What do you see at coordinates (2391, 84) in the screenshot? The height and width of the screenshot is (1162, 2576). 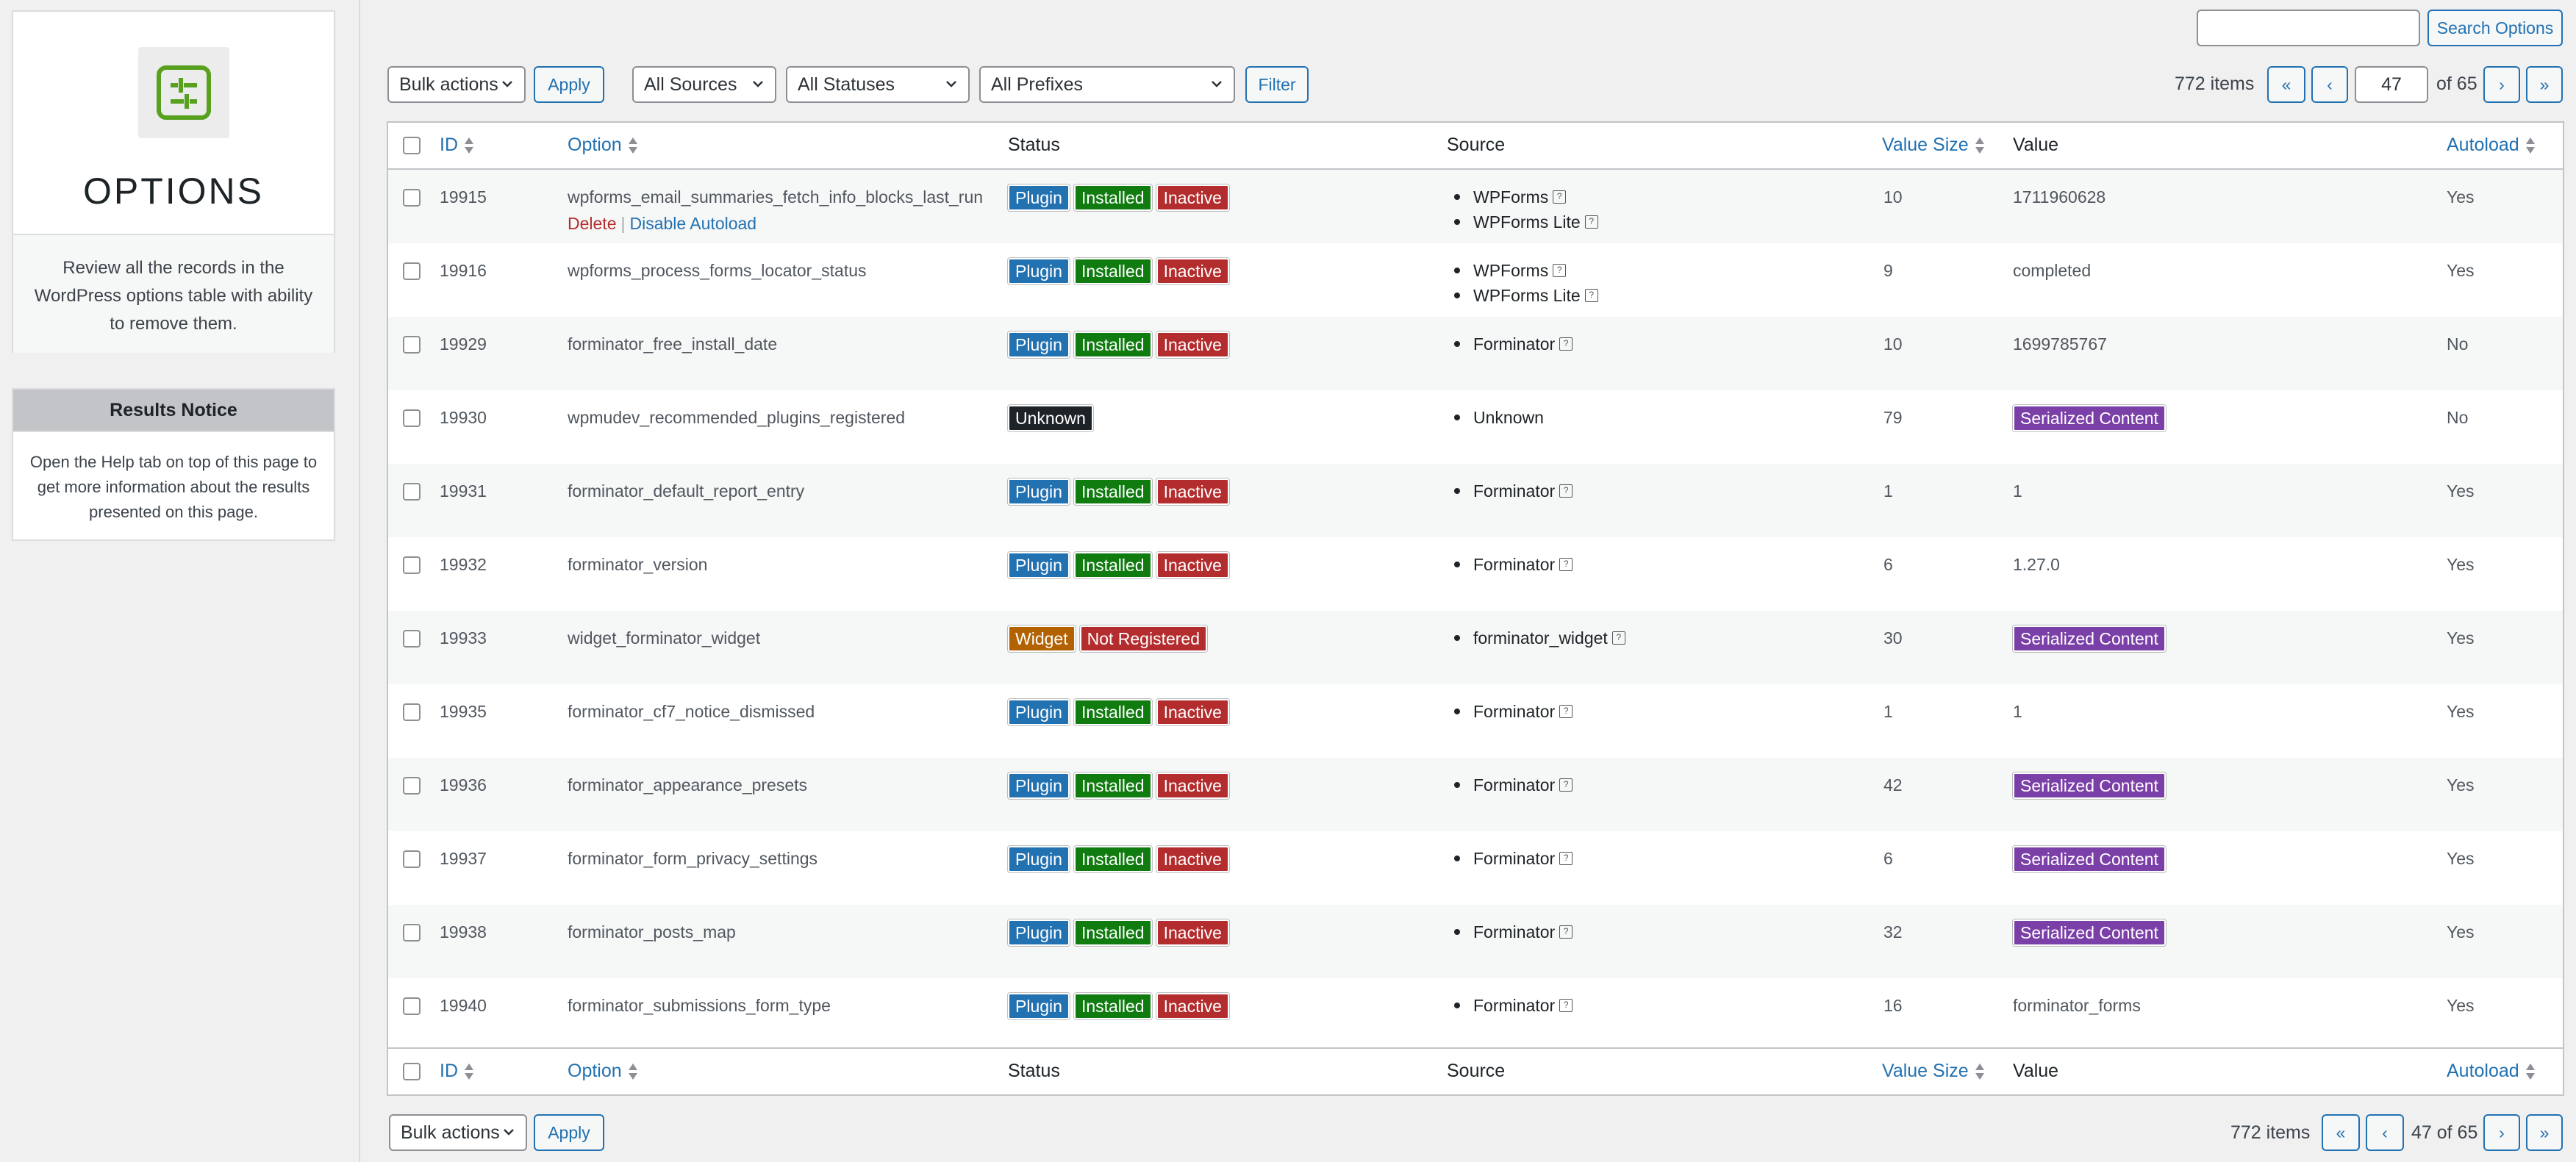 I see `current-page-input: 47` at bounding box center [2391, 84].